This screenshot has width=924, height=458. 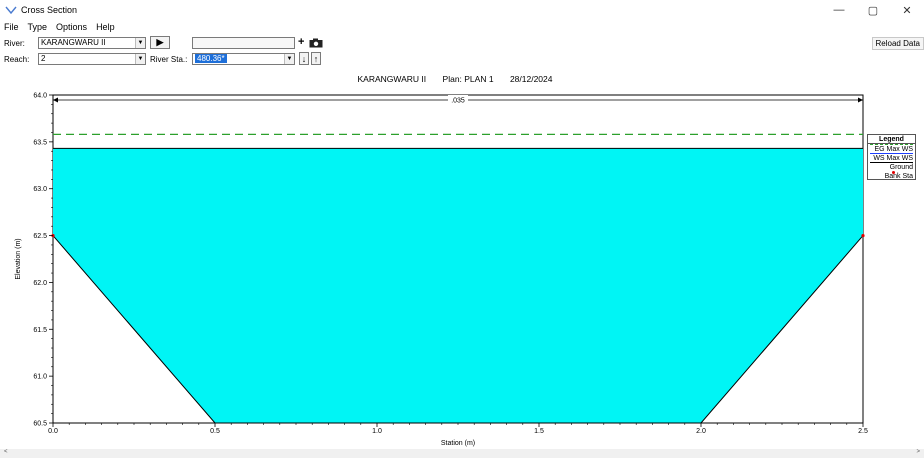 What do you see at coordinates (539, 431) in the screenshot?
I see `x-tick-label-3: 1.5` at bounding box center [539, 431].